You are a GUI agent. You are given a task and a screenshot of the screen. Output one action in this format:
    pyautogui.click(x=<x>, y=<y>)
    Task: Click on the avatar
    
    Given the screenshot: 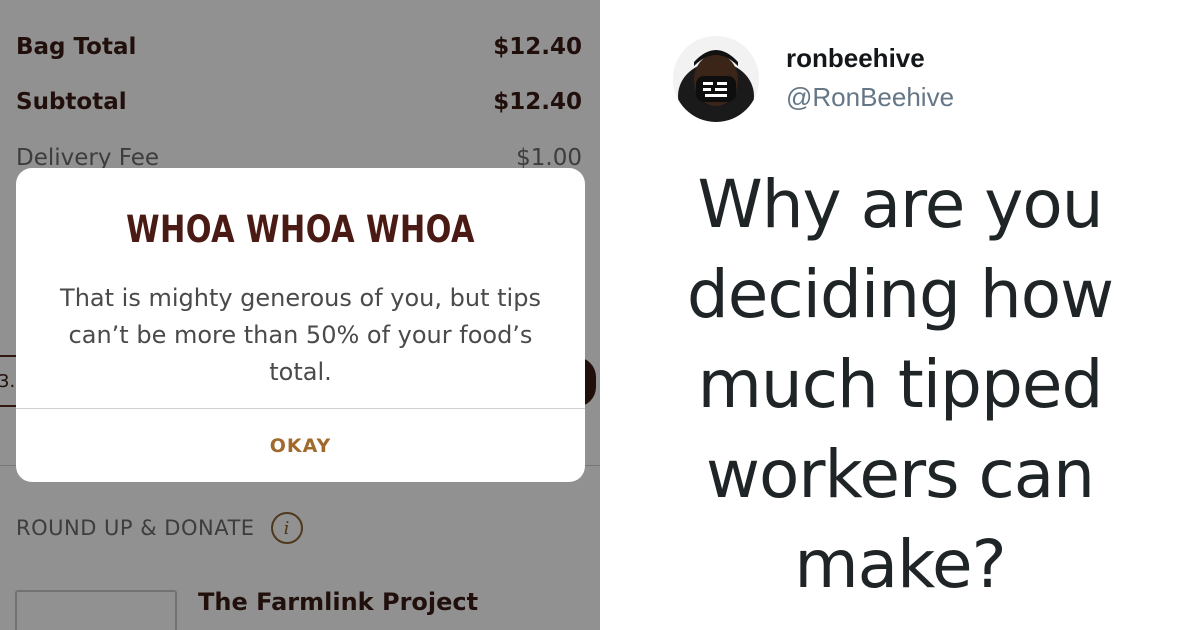 What is the action you would take?
    pyautogui.click(x=716, y=79)
    